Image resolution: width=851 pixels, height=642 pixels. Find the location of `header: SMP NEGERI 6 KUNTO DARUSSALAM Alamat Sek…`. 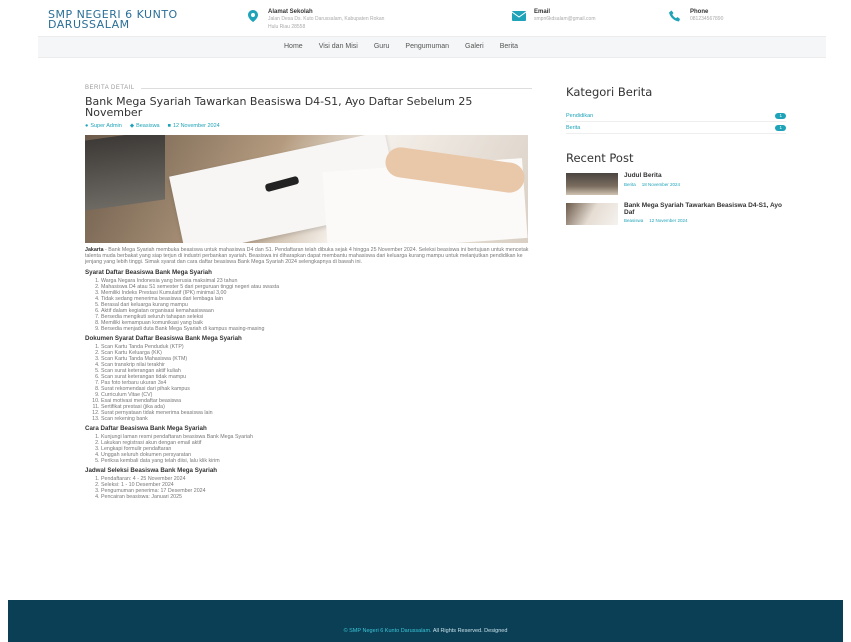

header: SMP NEGERI 6 KUNTO DARUSSALAM Alamat Sek… is located at coordinates (425, 18).